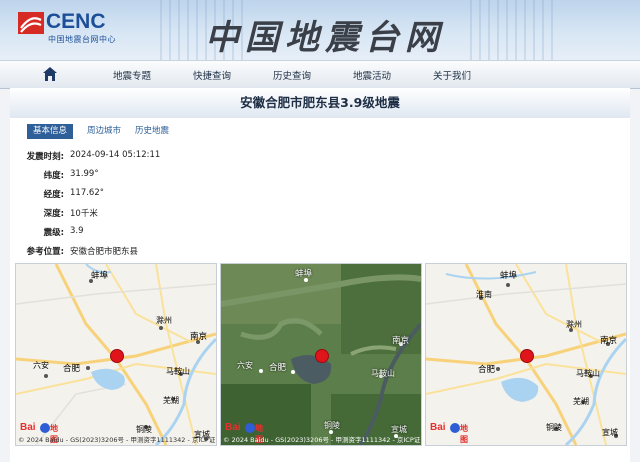 Image resolution: width=640 pixels, height=462 pixels. I want to click on tab-history-quakes: 历史地震, so click(152, 131).